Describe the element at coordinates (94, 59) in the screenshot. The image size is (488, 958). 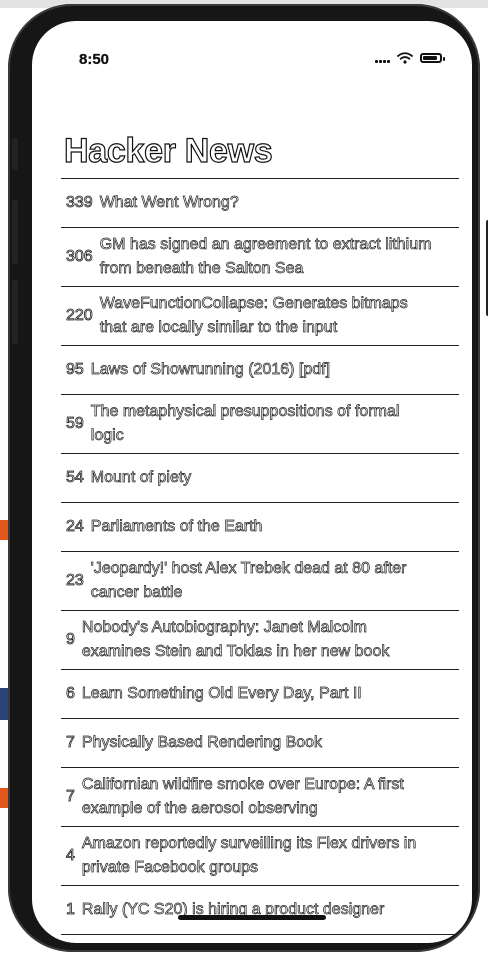
I see `status-time: 8:50` at that location.